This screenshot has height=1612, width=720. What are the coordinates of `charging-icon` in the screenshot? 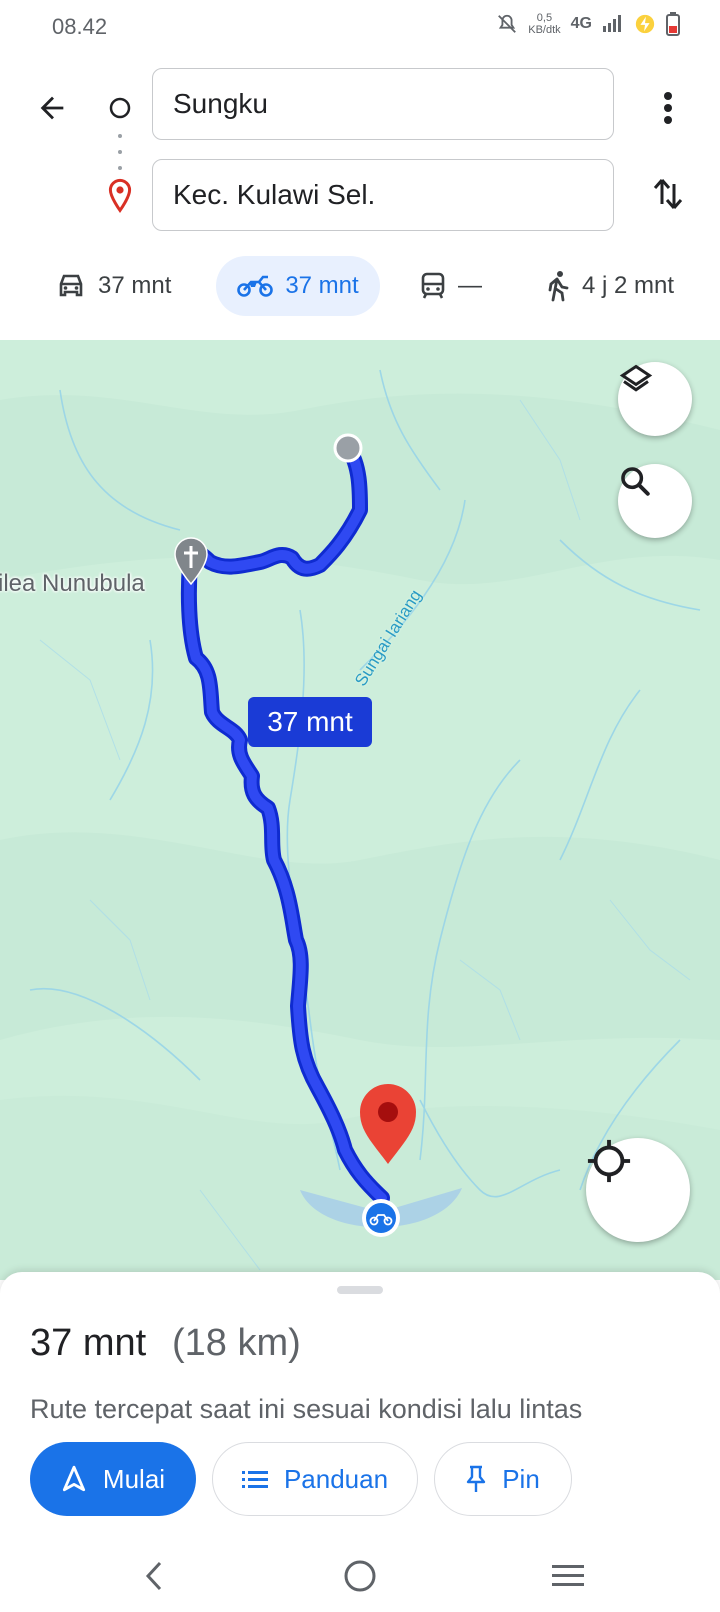 It's located at (645, 24).